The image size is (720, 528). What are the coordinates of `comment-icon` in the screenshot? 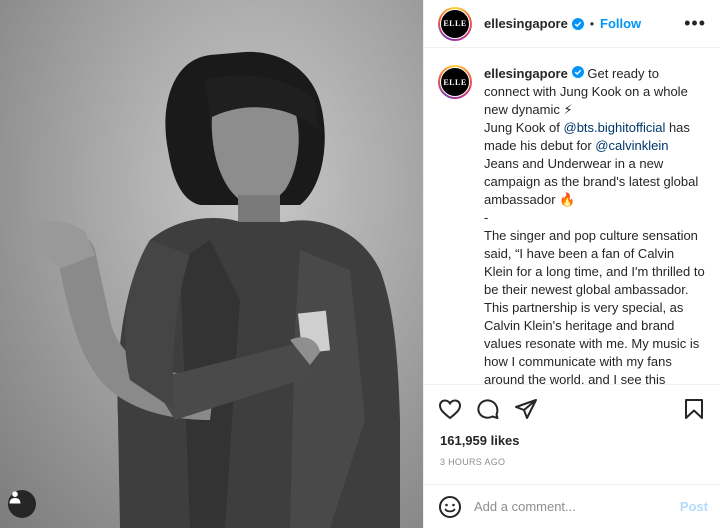 It's located at (488, 408).